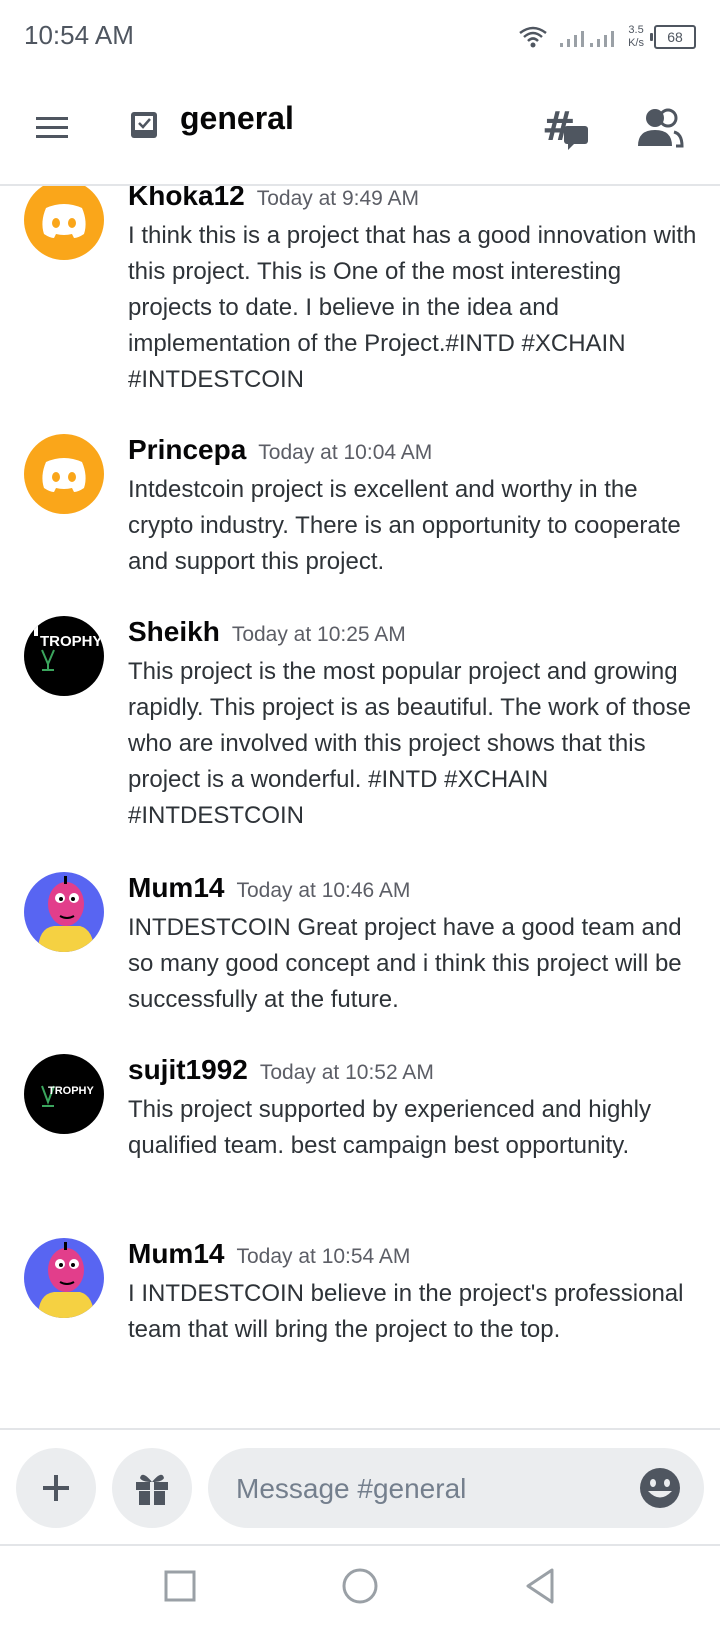  I want to click on channel-icon, so click(144, 125).